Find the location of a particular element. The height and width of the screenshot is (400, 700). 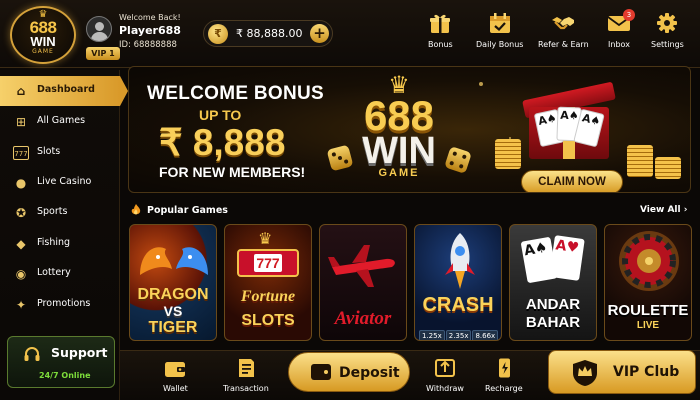

sidebar-item-label: Live Casino is located at coordinates (64, 181).